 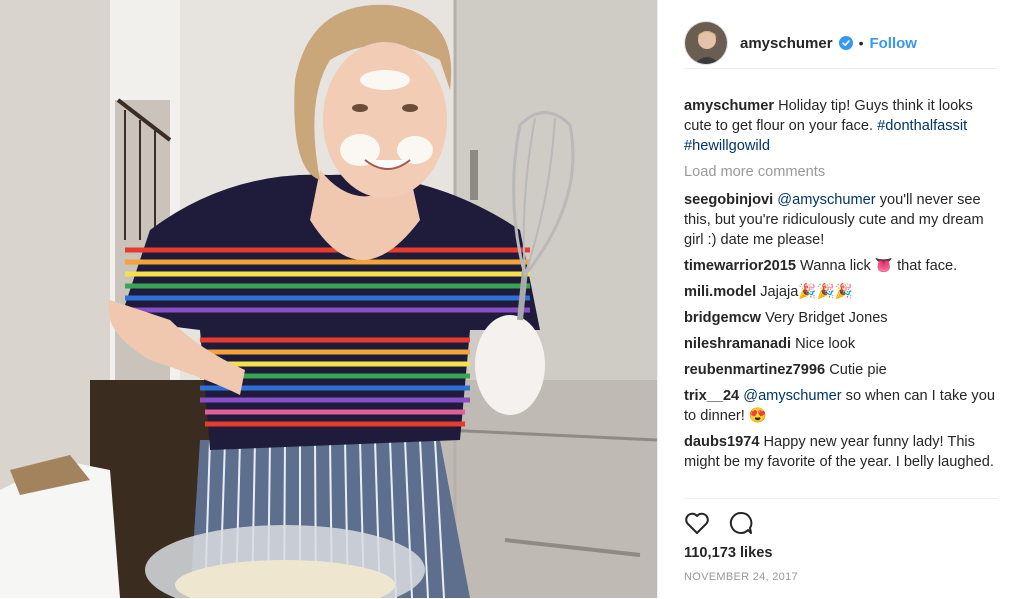 I want to click on comment-username: reubenmartinez7996, so click(x=754, y=370).